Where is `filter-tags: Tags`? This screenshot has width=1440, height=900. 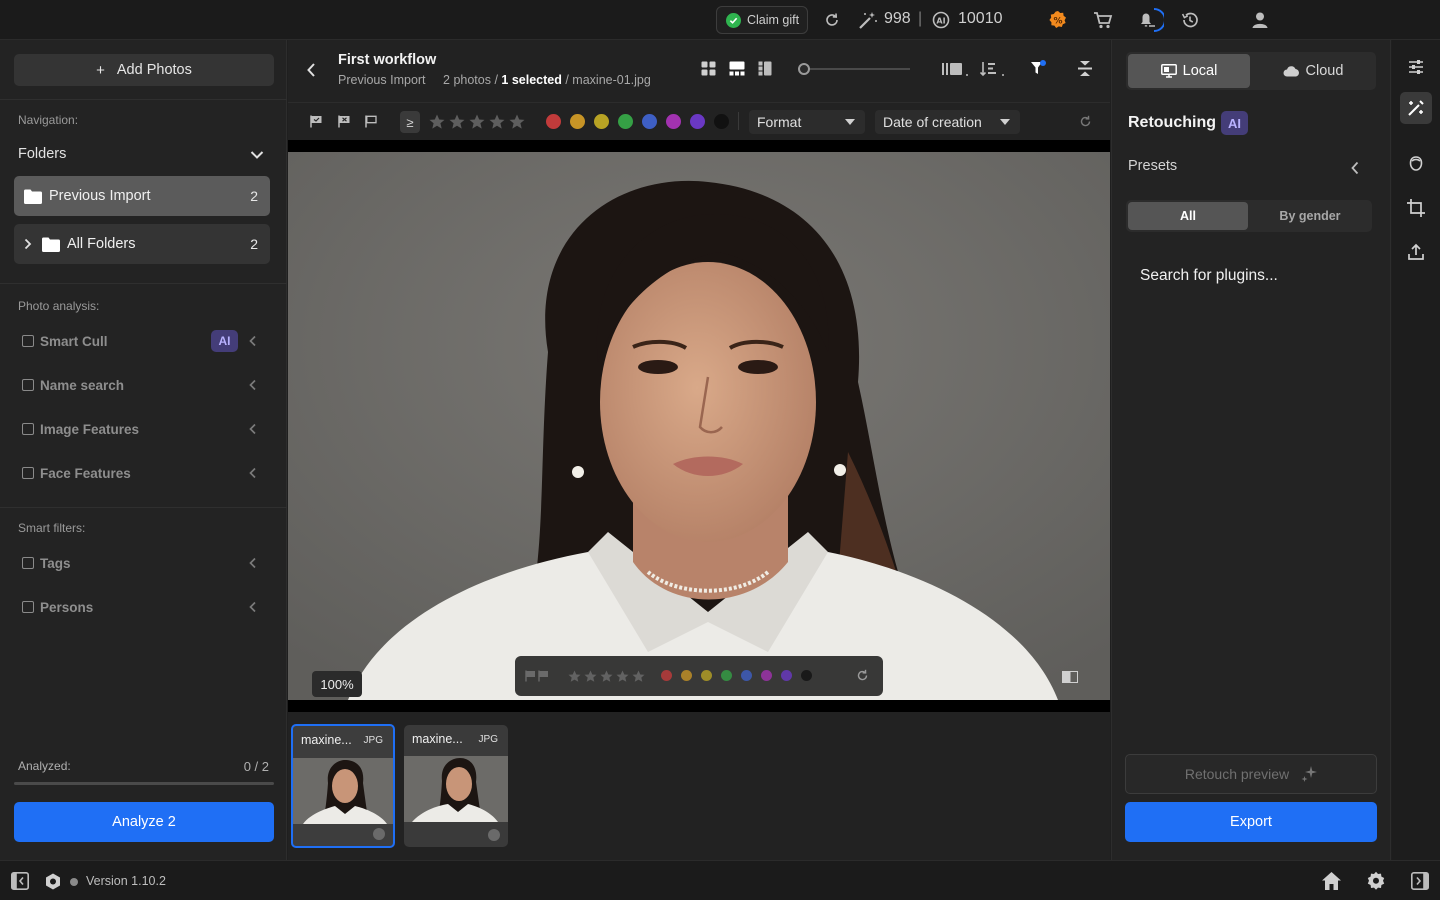
filter-tags: Tags is located at coordinates (142, 563).